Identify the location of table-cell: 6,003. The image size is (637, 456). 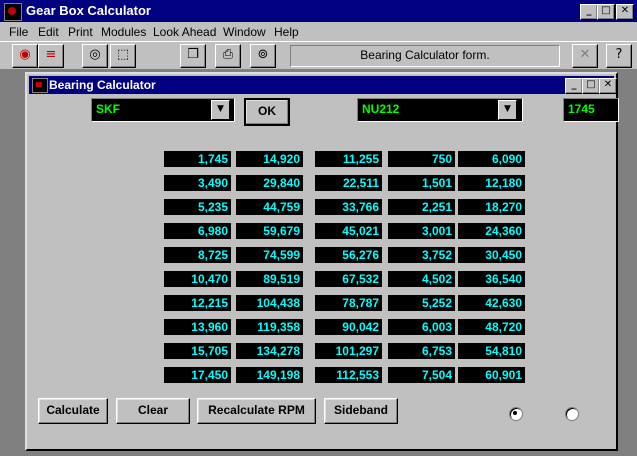
(421, 327).